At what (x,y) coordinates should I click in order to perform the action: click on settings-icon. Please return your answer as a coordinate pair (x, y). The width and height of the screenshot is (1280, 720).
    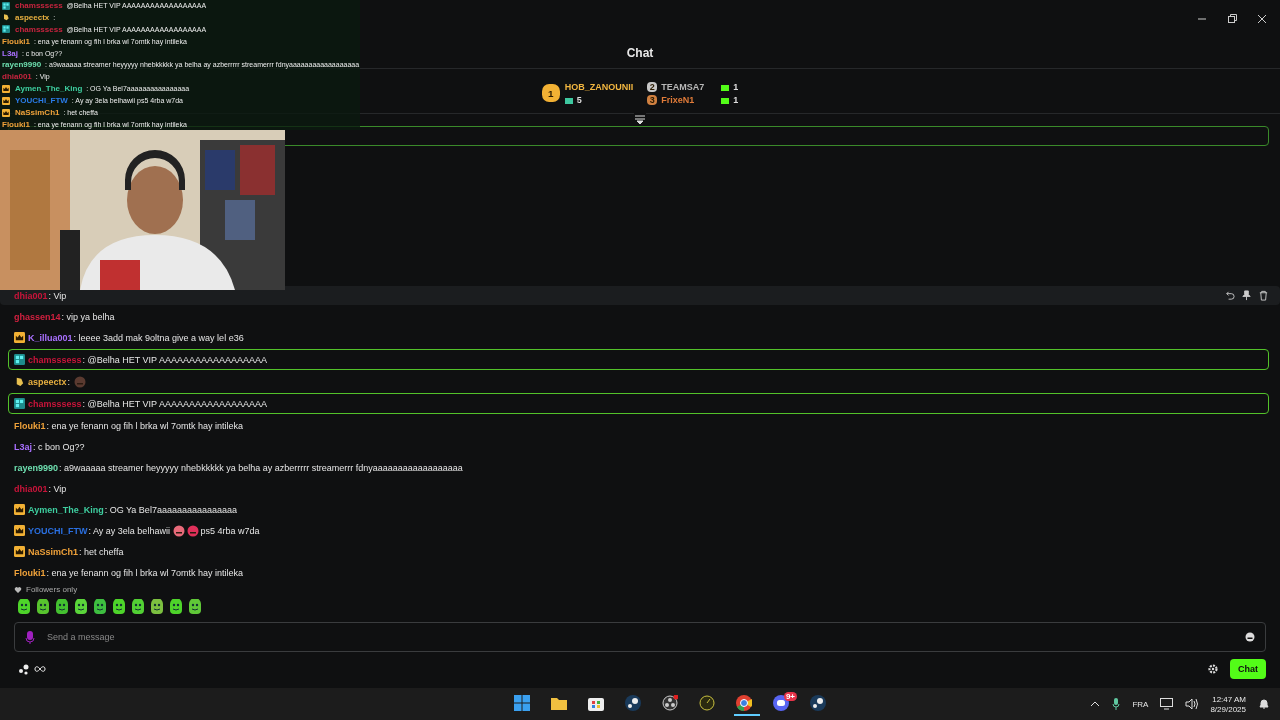
    Looking at the image, I should click on (1213, 669).